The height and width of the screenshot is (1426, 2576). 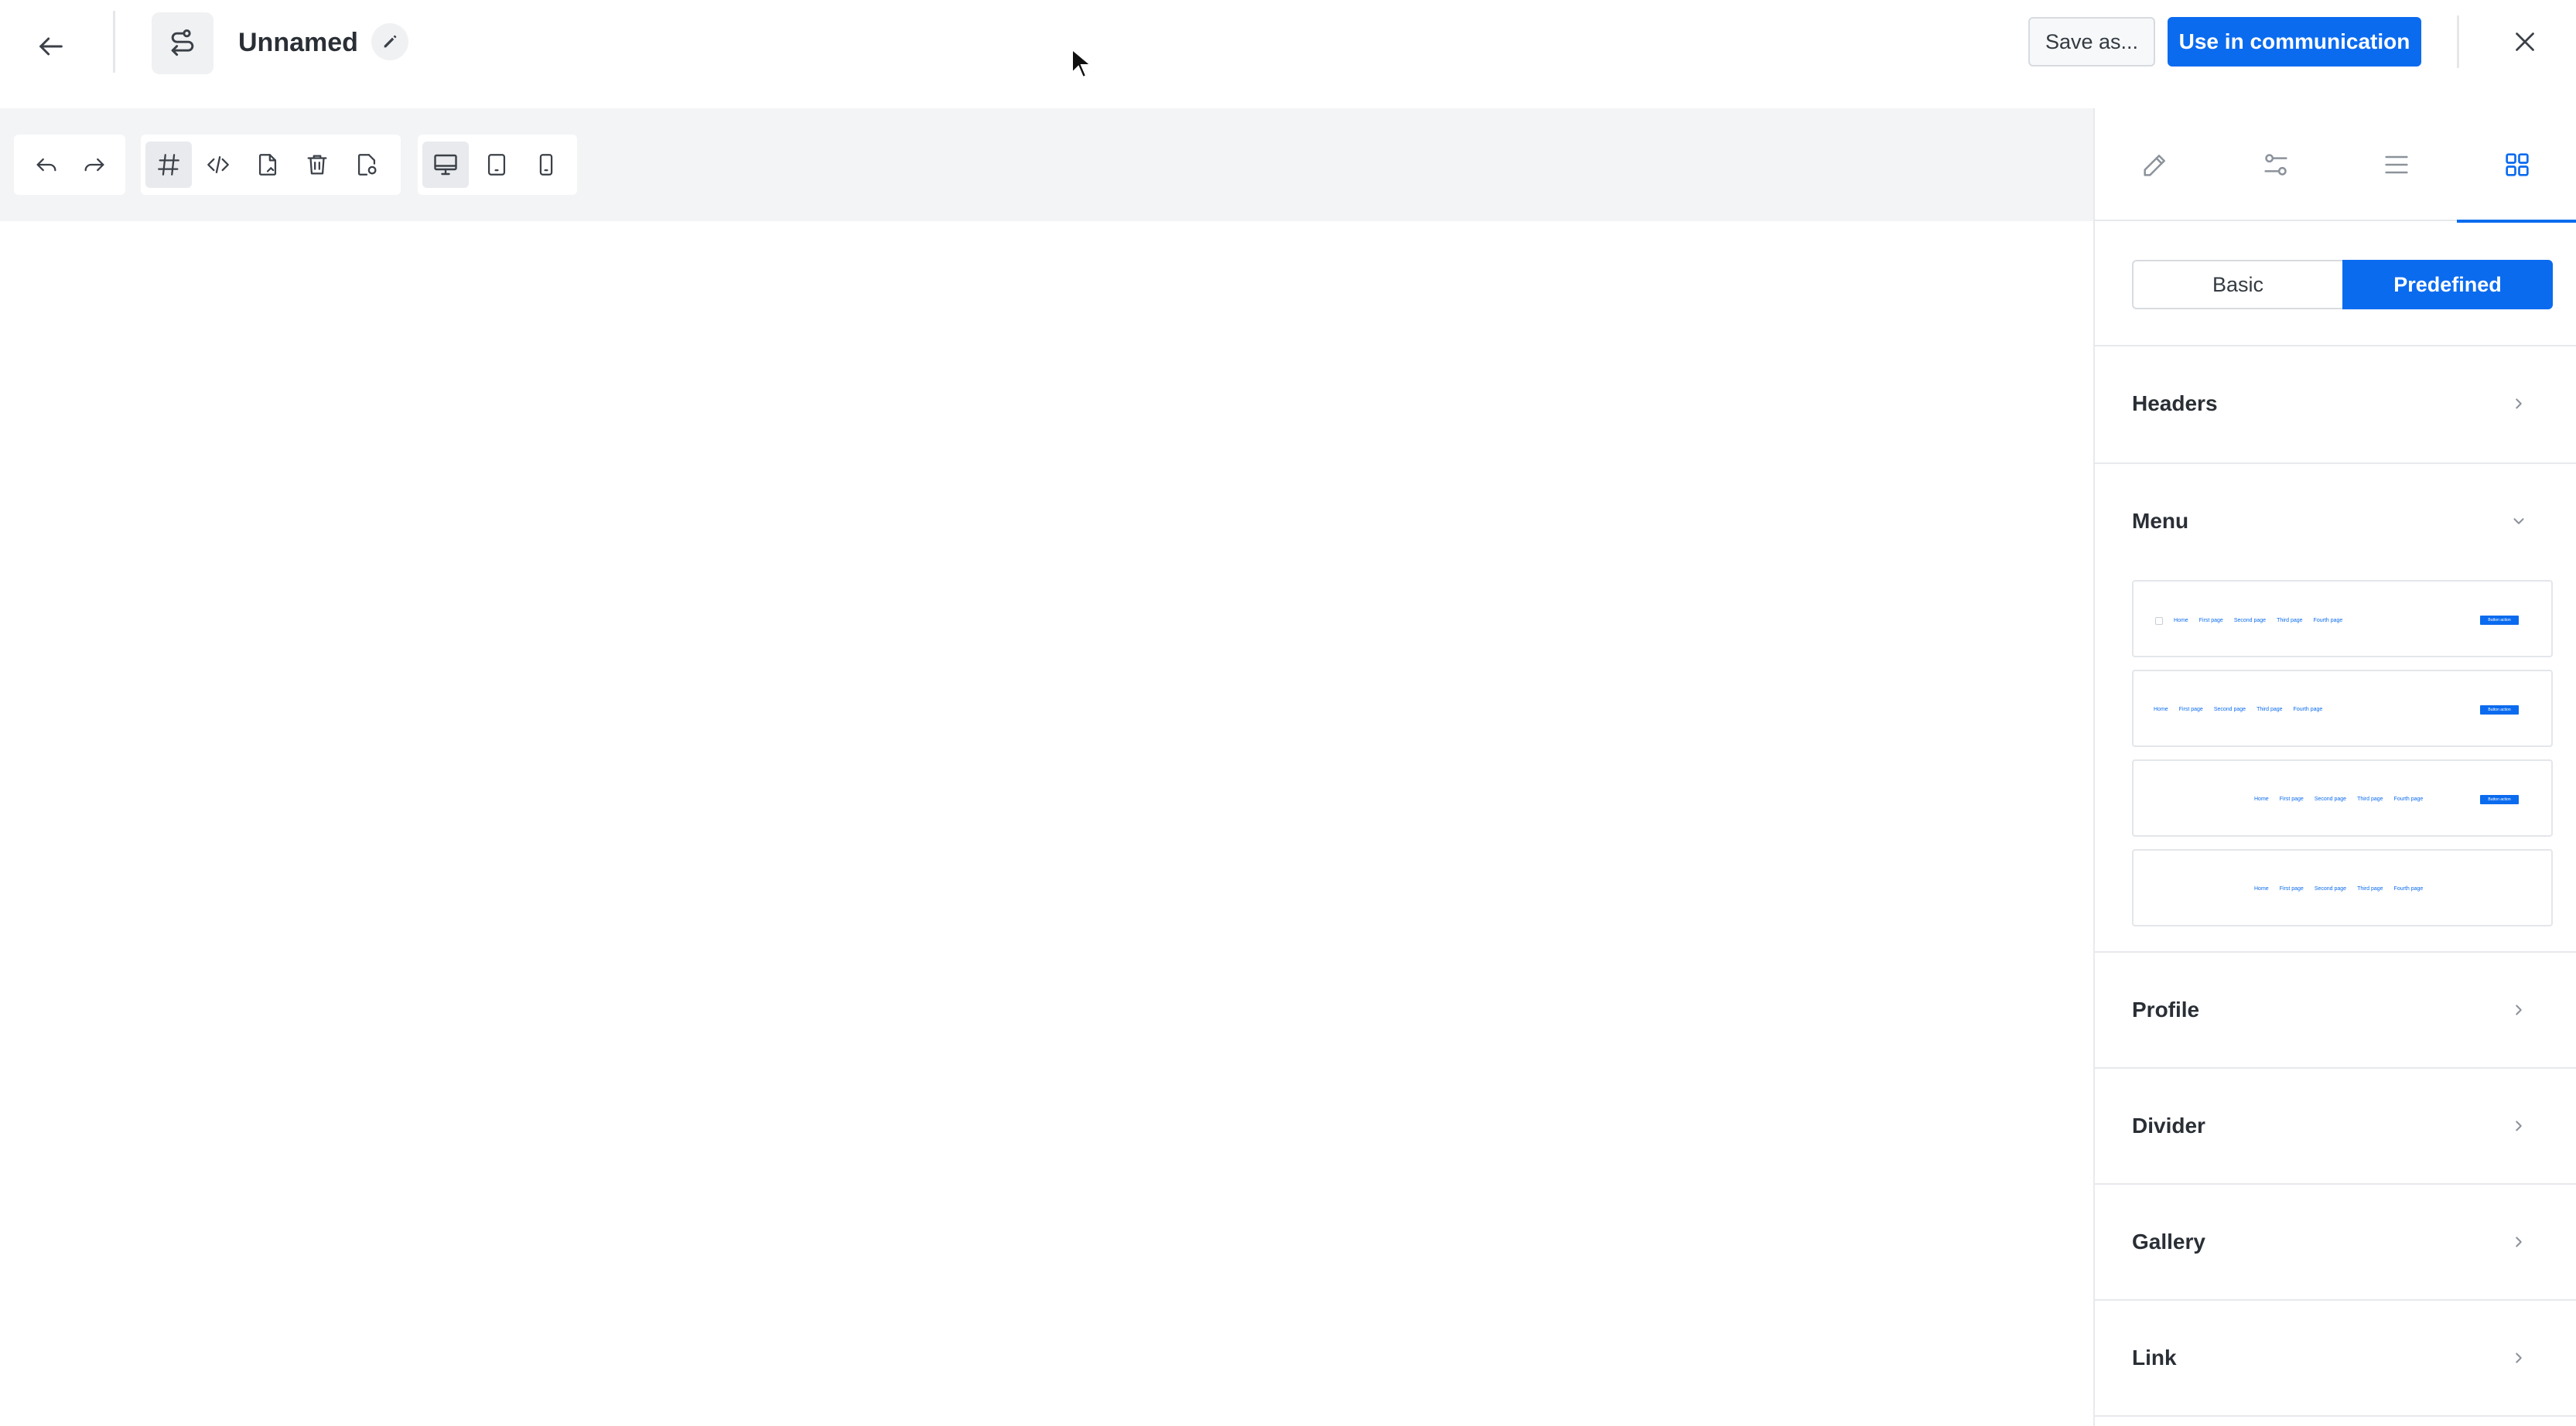 What do you see at coordinates (2175, 403) in the screenshot?
I see `section-label: Headers` at bounding box center [2175, 403].